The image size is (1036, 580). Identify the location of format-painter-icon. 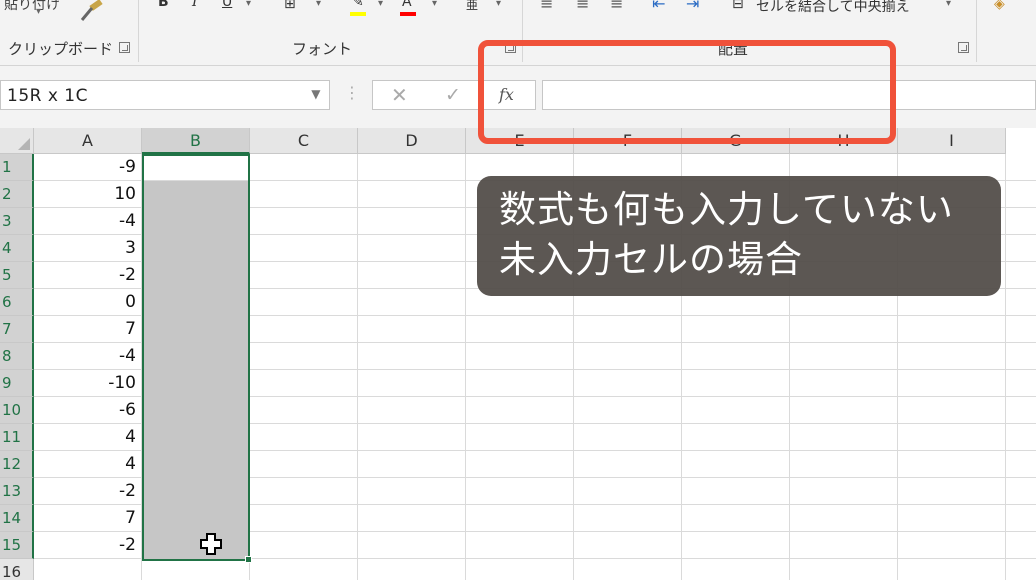
(90, 12).